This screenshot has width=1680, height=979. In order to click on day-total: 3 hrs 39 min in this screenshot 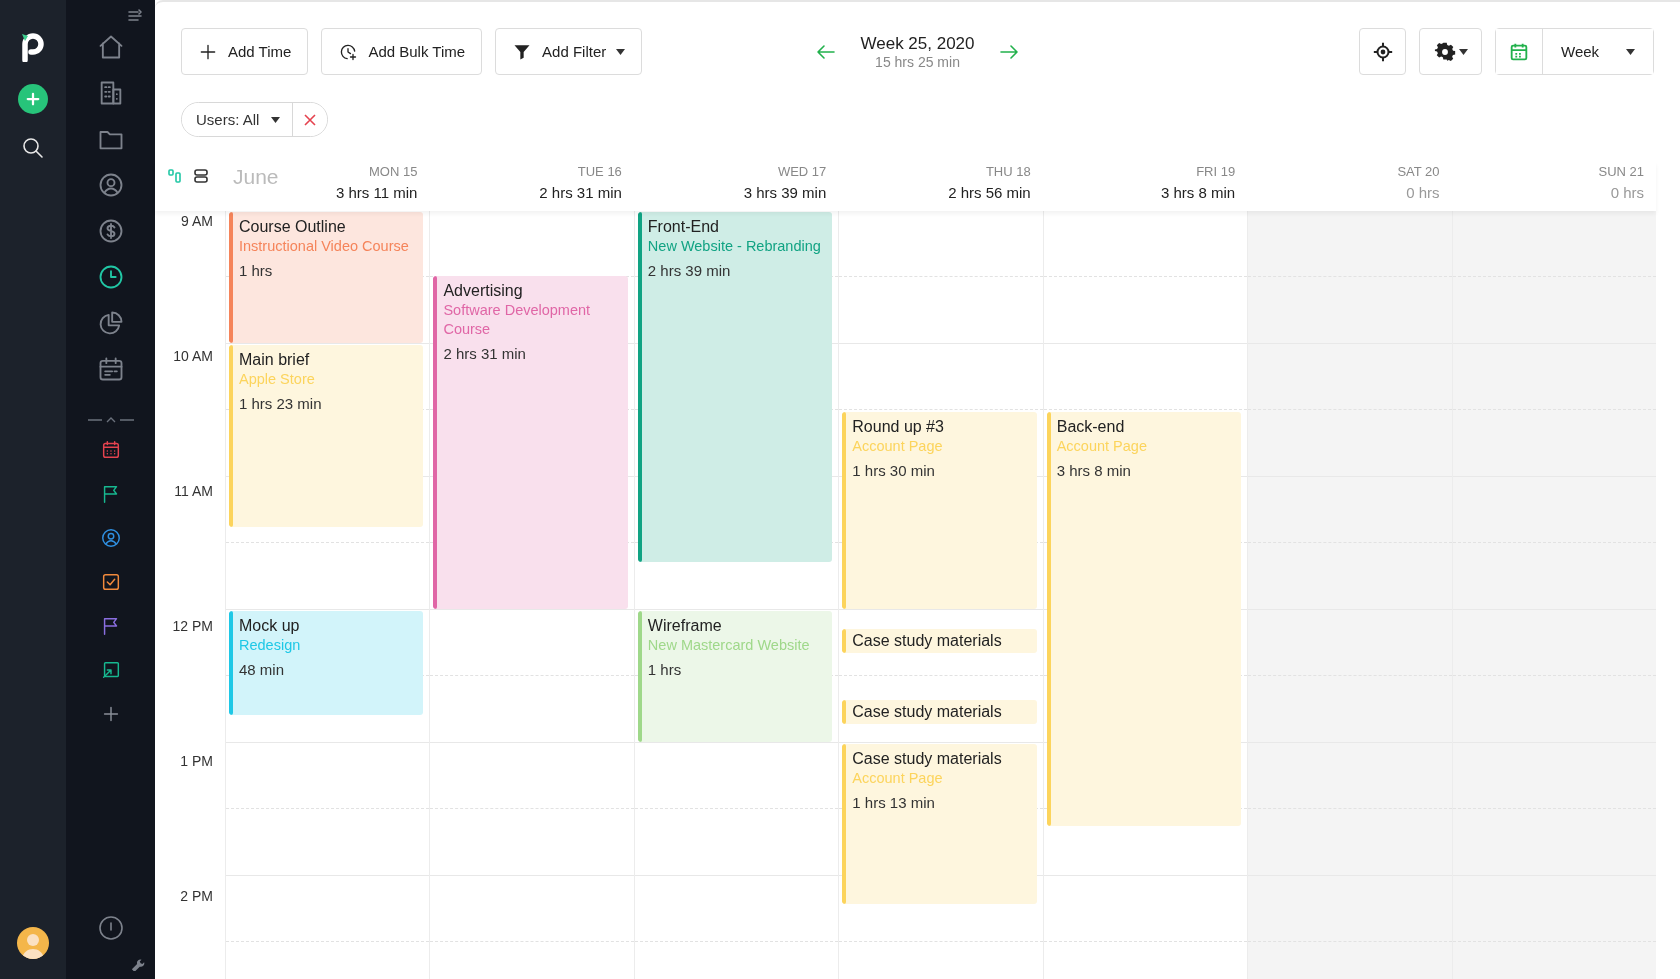, I will do `click(785, 193)`.